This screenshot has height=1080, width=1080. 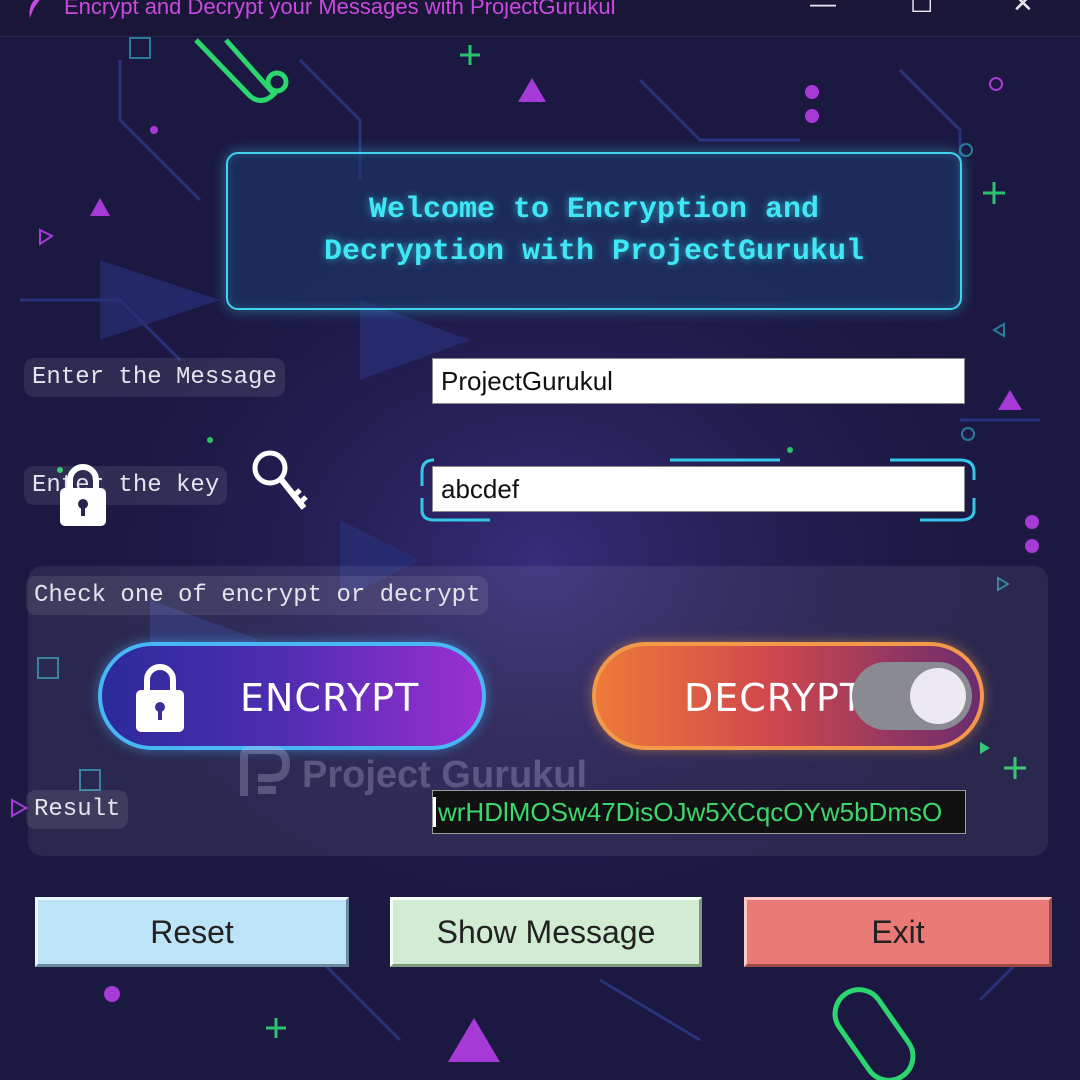 What do you see at coordinates (126, 485) in the screenshot?
I see `key-label: Enter the key` at bounding box center [126, 485].